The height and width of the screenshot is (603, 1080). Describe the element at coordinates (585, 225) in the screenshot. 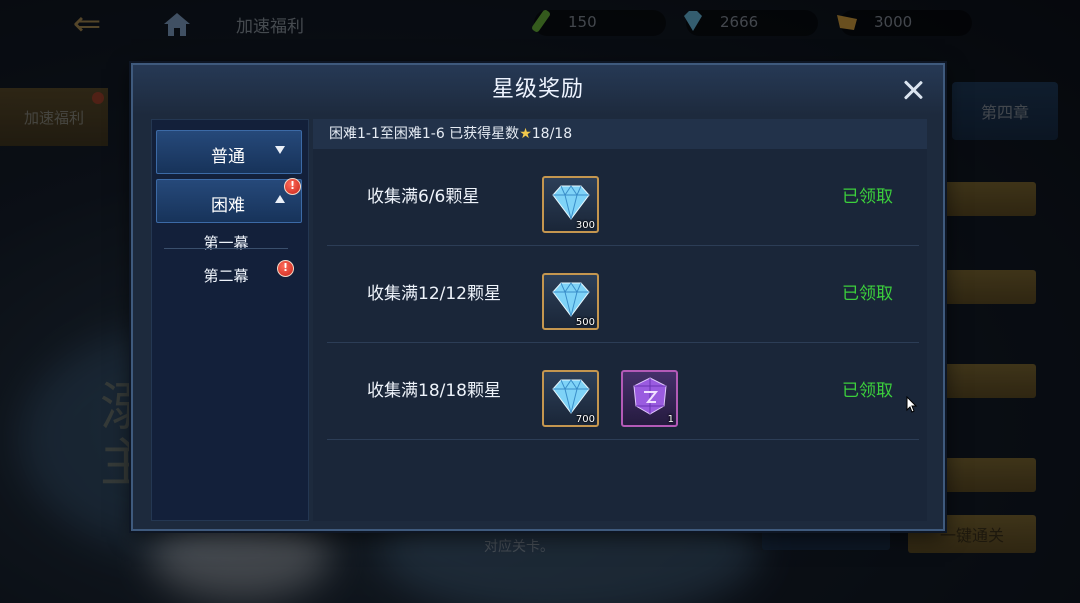

I see `item-quantity: 300` at that location.